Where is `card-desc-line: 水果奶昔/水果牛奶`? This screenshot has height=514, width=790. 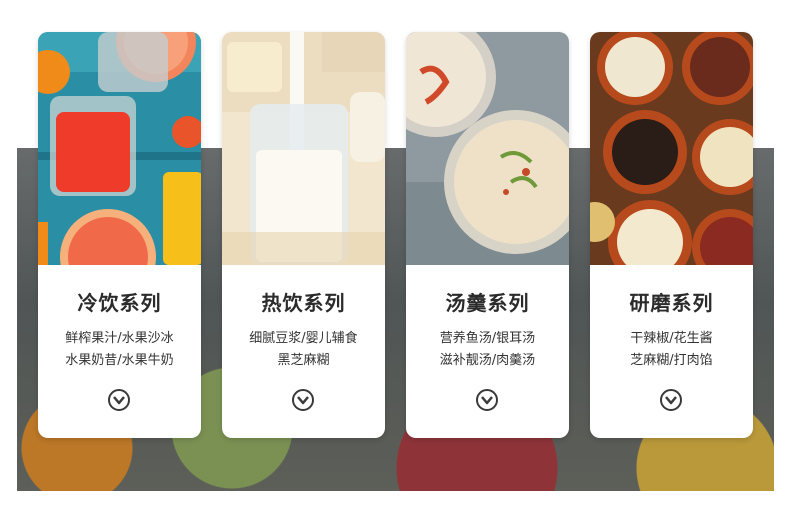
card-desc-line: 水果奶昔/水果牛奶 is located at coordinates (119, 360).